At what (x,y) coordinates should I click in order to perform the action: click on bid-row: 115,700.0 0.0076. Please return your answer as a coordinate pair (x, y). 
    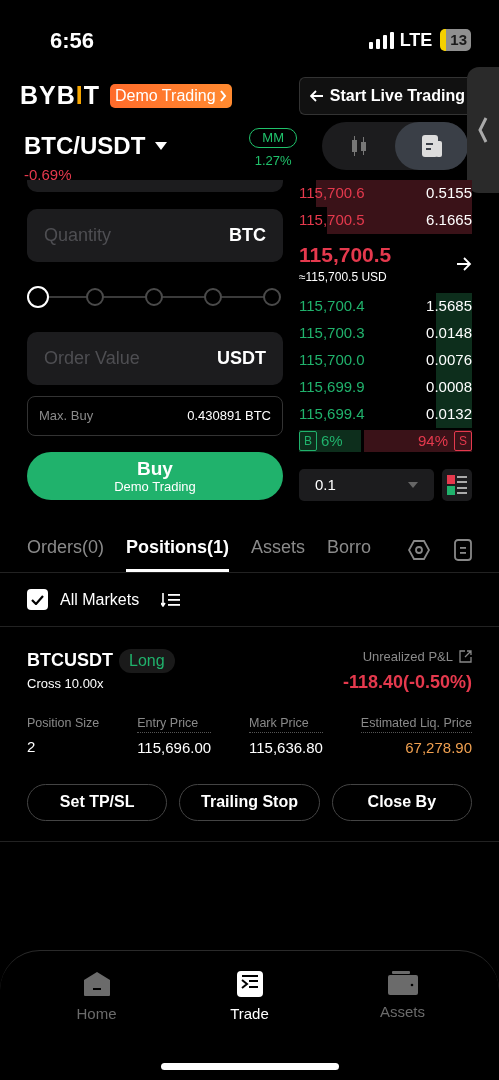
    Looking at the image, I should click on (385, 360).